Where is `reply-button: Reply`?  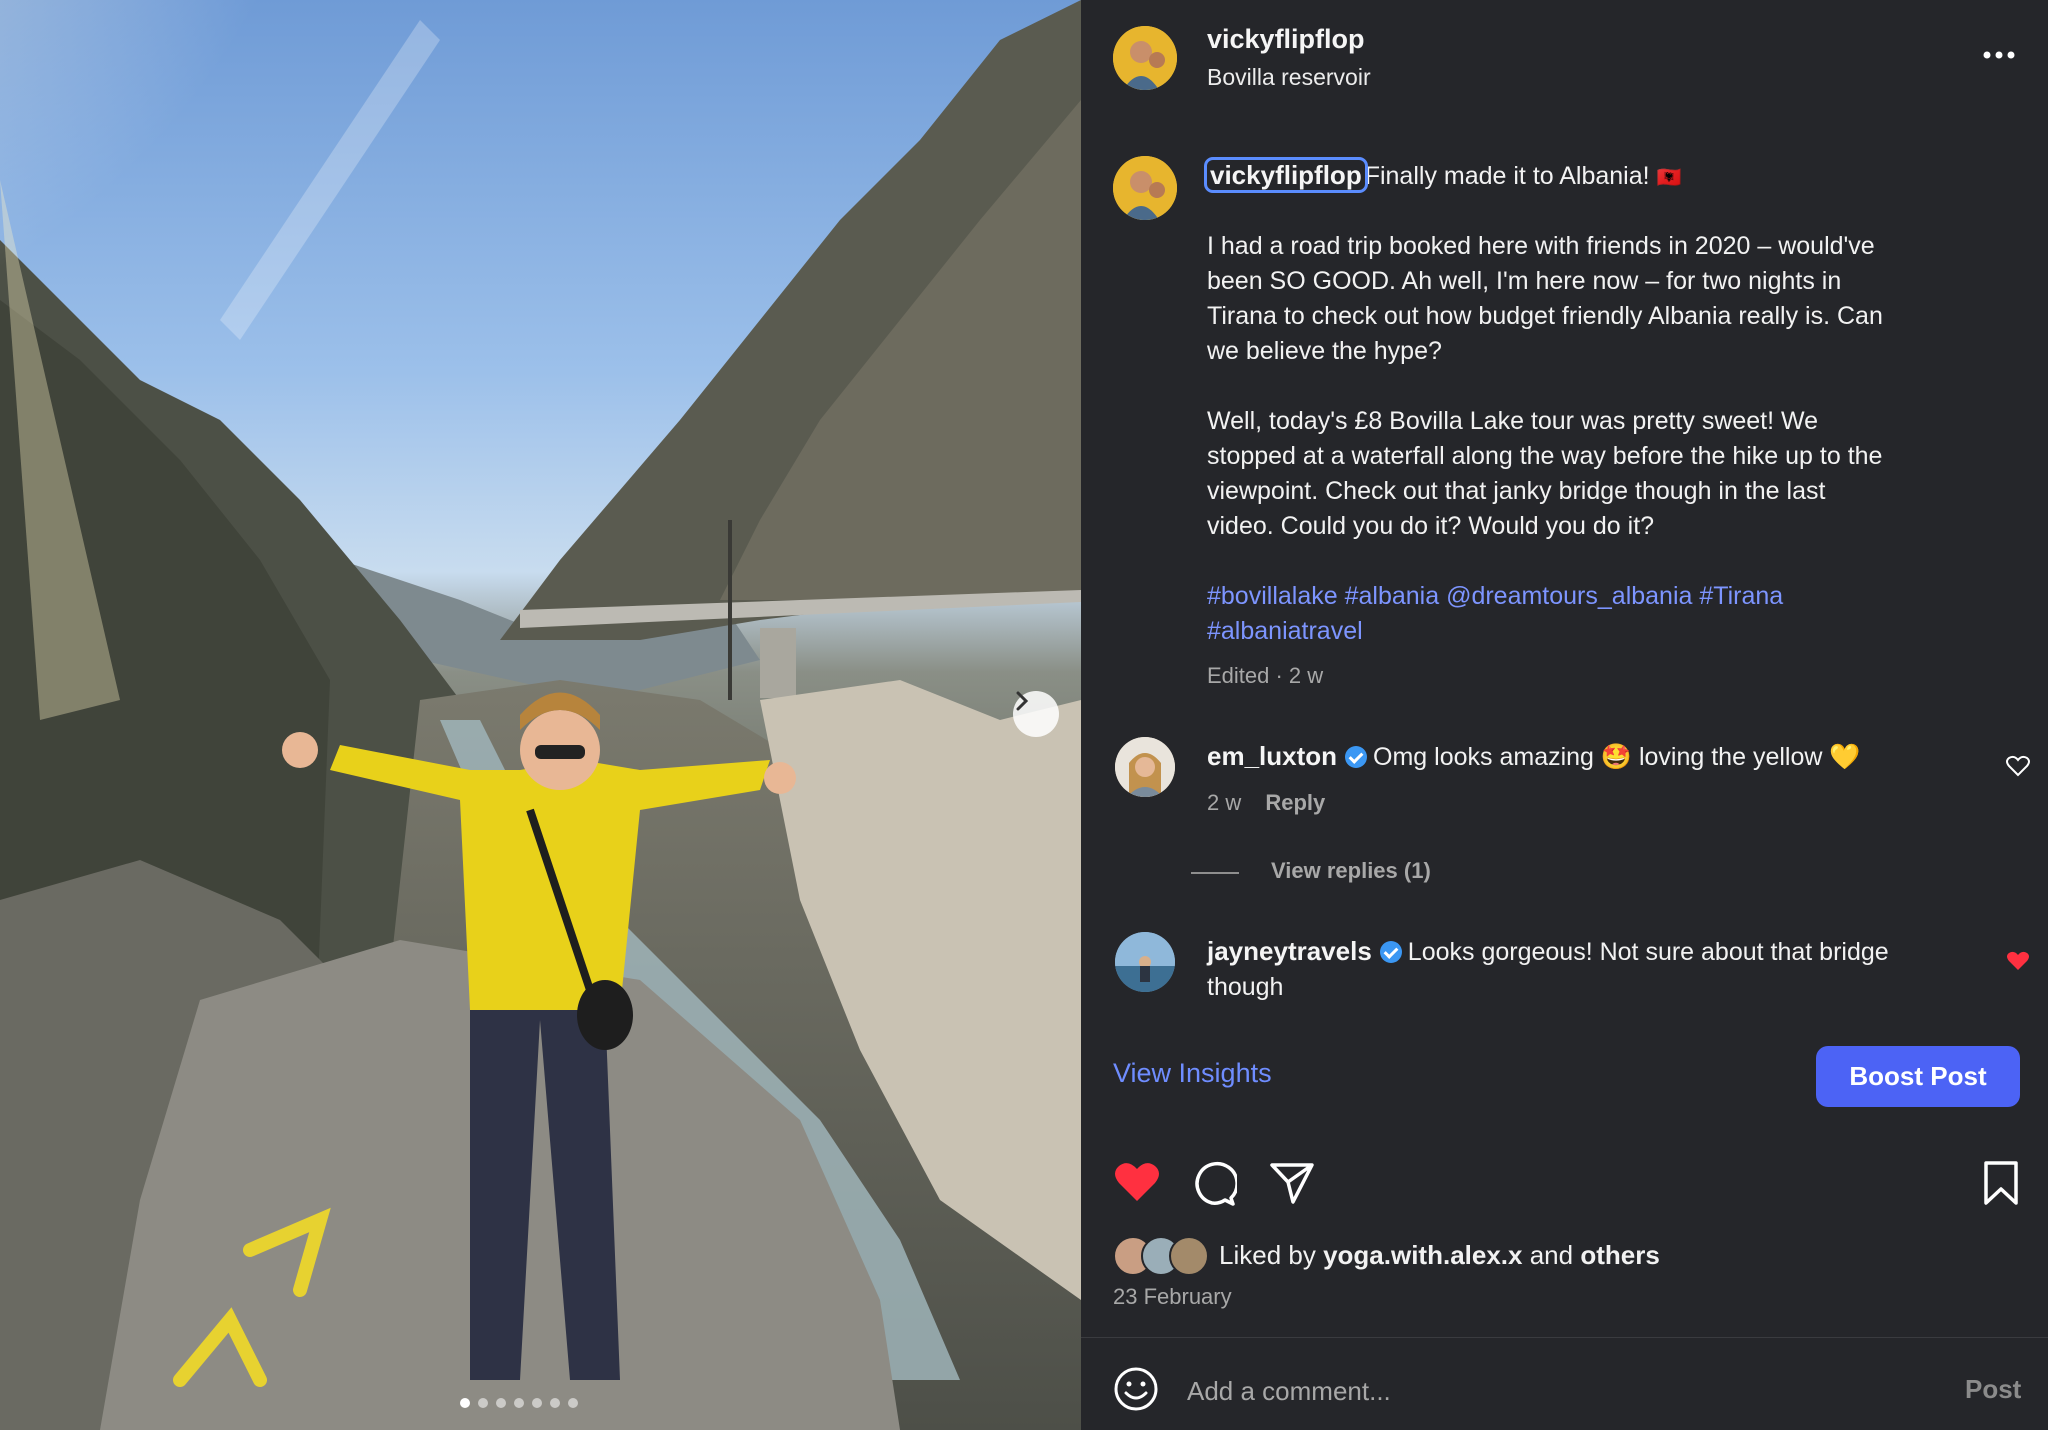 reply-button: Reply is located at coordinates (1295, 802).